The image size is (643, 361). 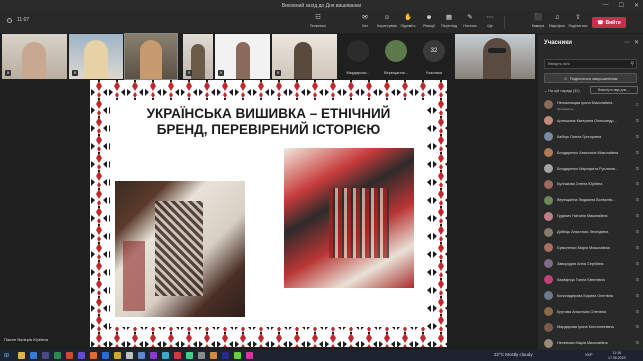 What do you see at coordinates (470, 21) in the screenshot?
I see `notes-button: ✎ Нотатки` at bounding box center [470, 21].